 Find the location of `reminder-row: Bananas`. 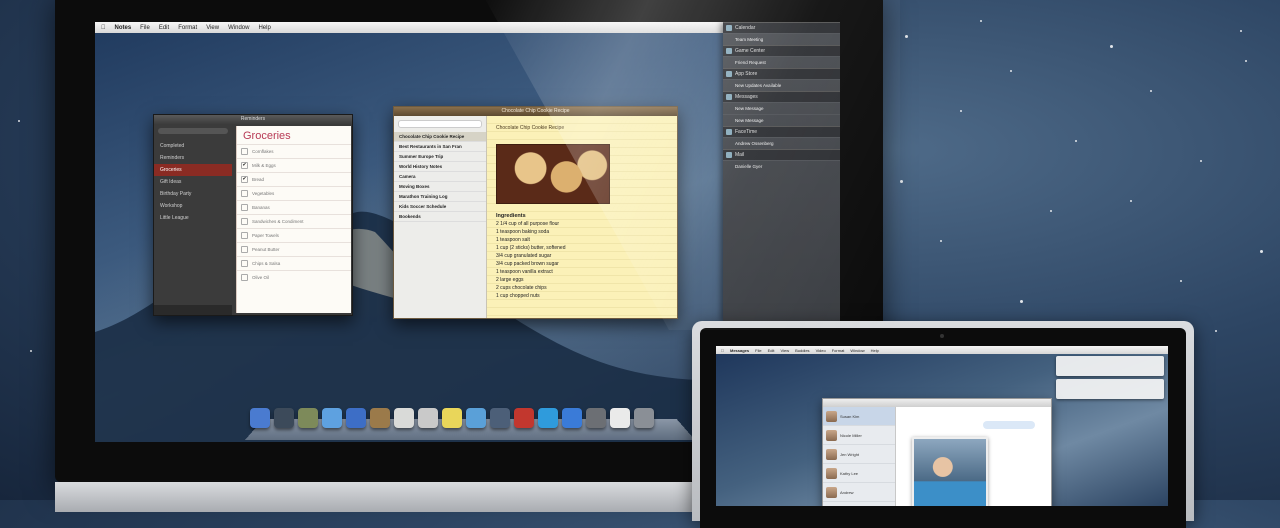

reminder-row: Bananas is located at coordinates (294, 207).